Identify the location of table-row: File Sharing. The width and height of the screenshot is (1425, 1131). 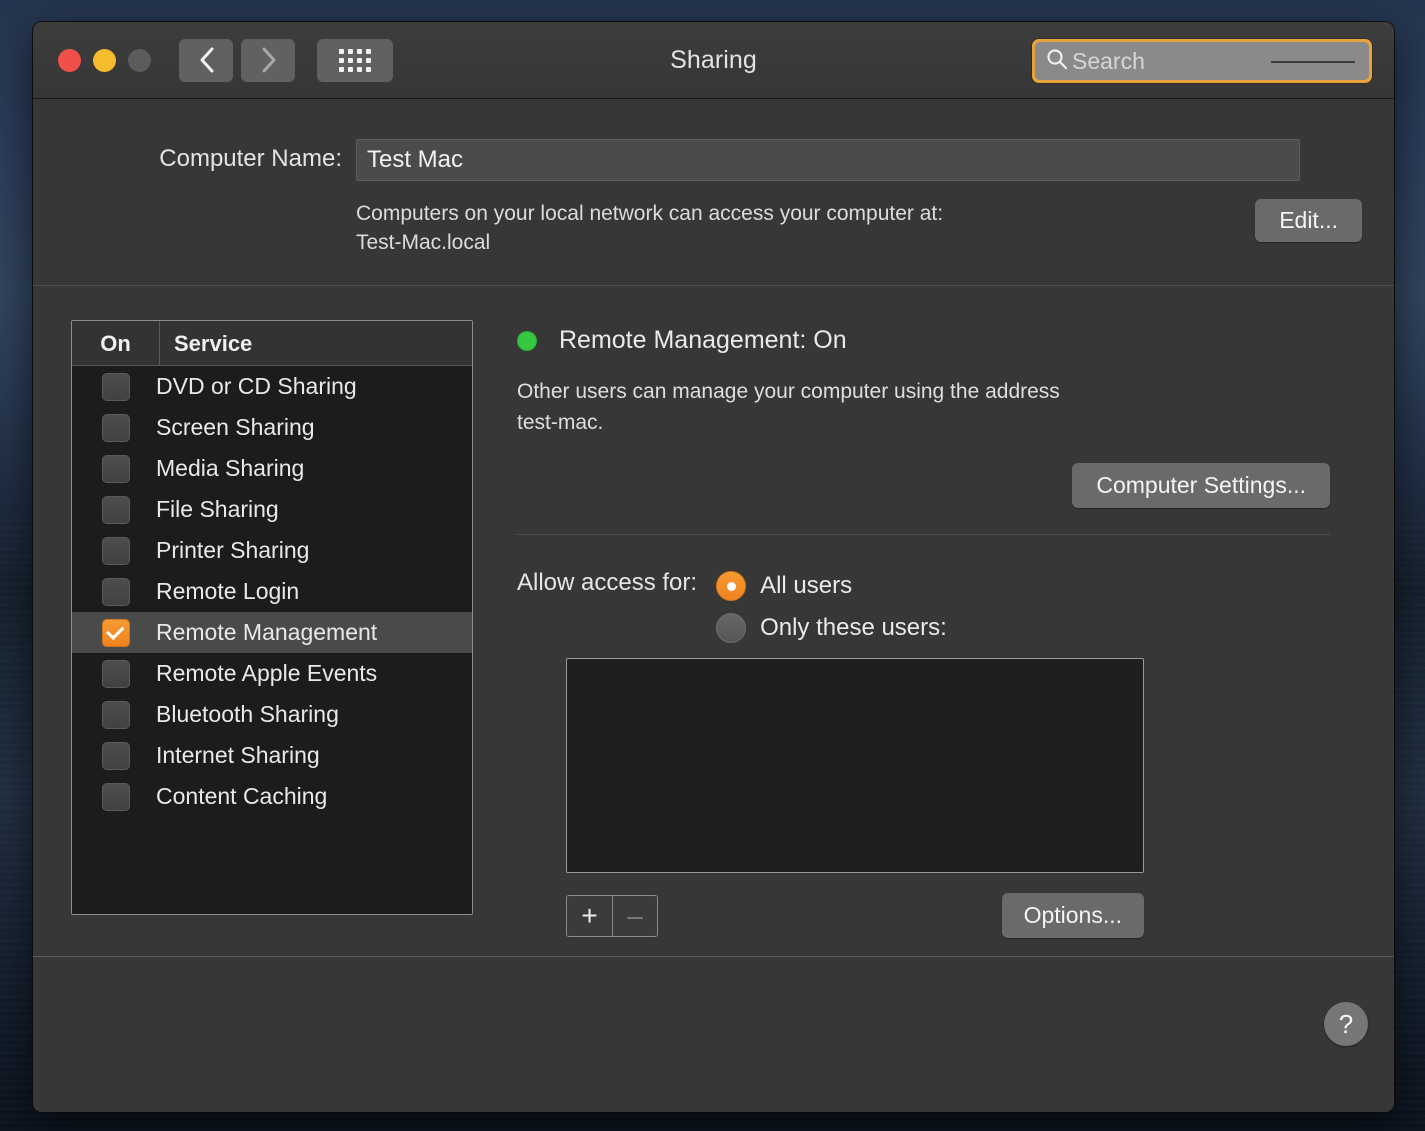
(272, 509).